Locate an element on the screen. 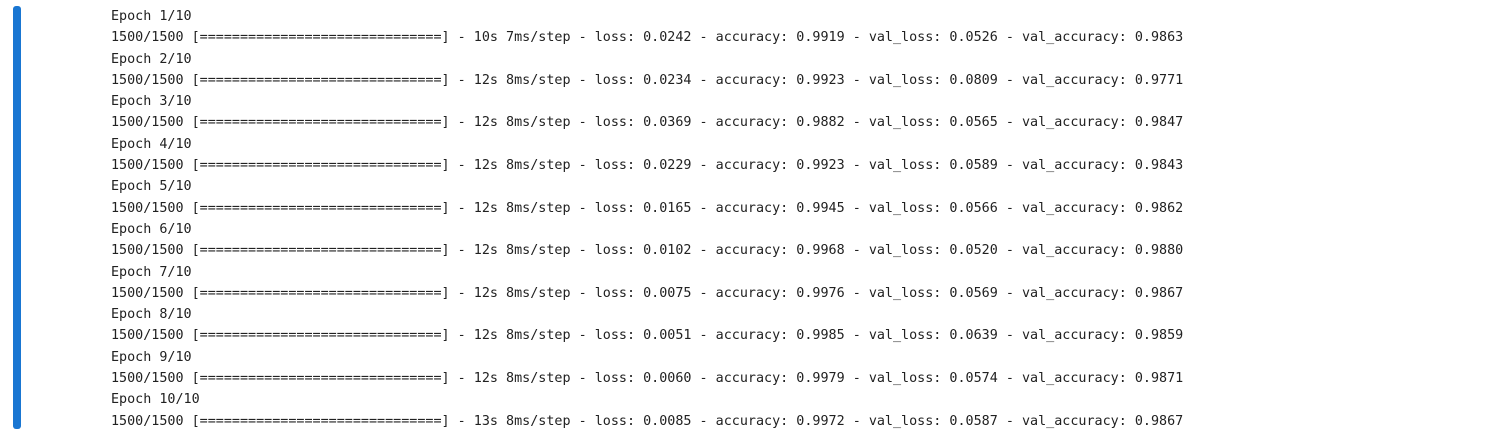 The image size is (1487, 435). log-line: Epoch 8/10 is located at coordinates (151, 315).